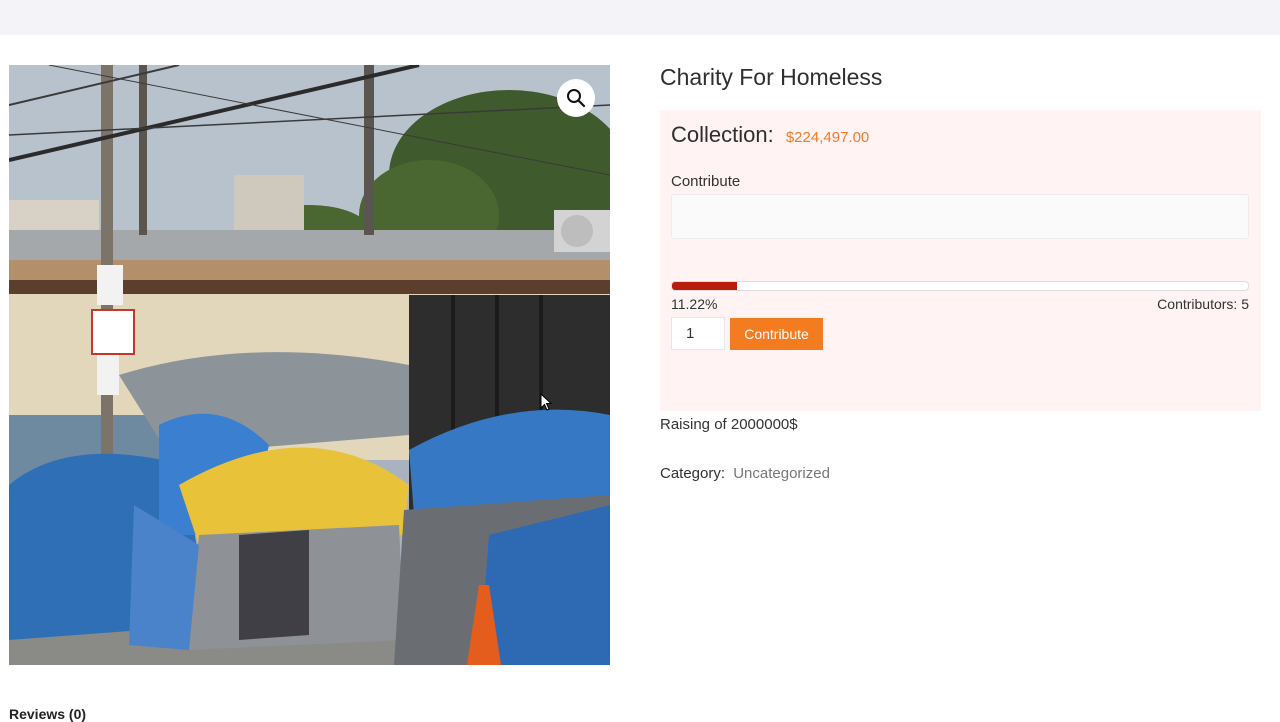  What do you see at coordinates (776, 334) in the screenshot?
I see `contribute-button: Contribute` at bounding box center [776, 334].